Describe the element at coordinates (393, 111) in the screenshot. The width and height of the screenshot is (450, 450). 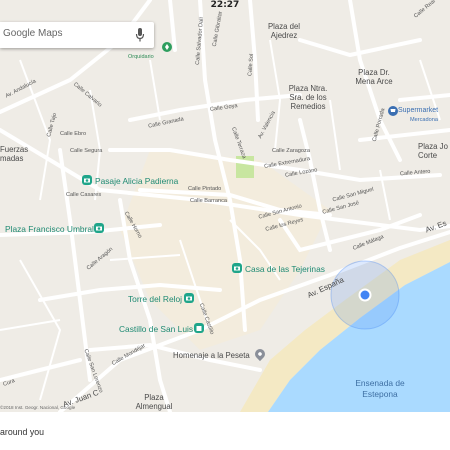
I see `shopping-cart-icon` at that location.